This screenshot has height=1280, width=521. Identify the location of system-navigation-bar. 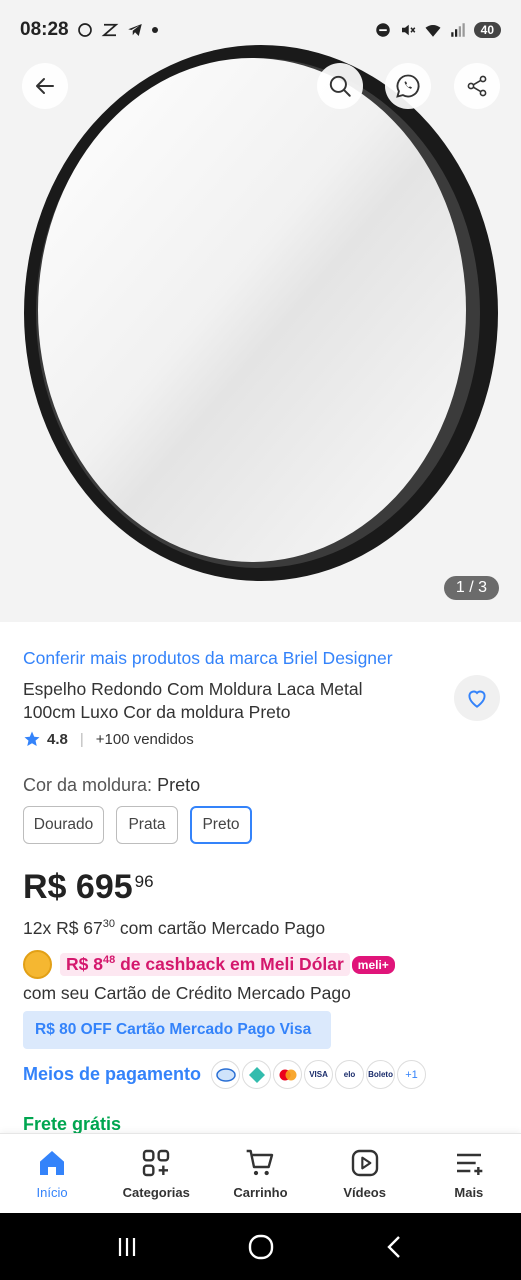
(260, 1246).